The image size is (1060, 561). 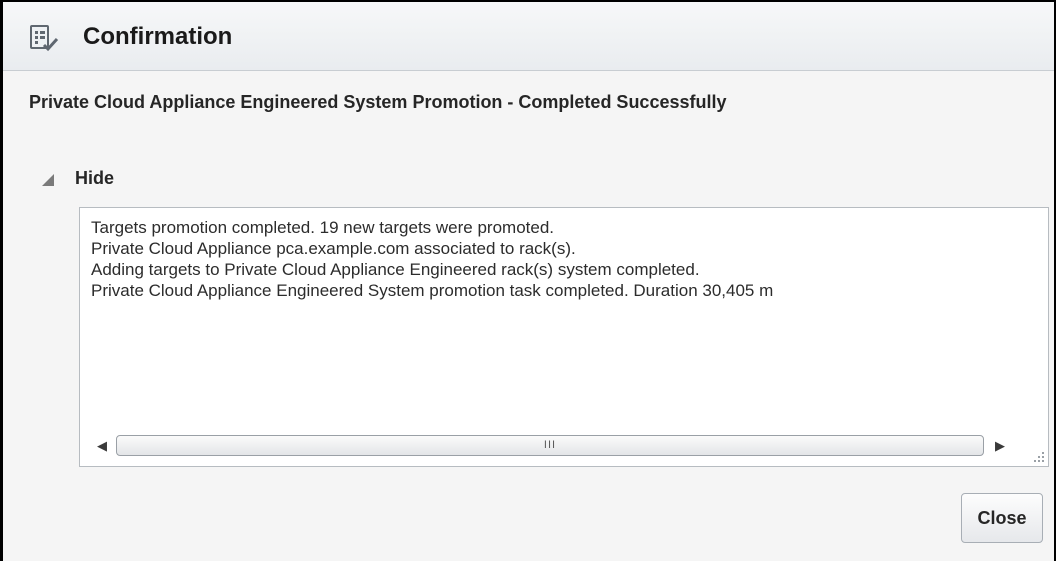 What do you see at coordinates (48, 180) in the screenshot?
I see `triangle-expanded-icon` at bounding box center [48, 180].